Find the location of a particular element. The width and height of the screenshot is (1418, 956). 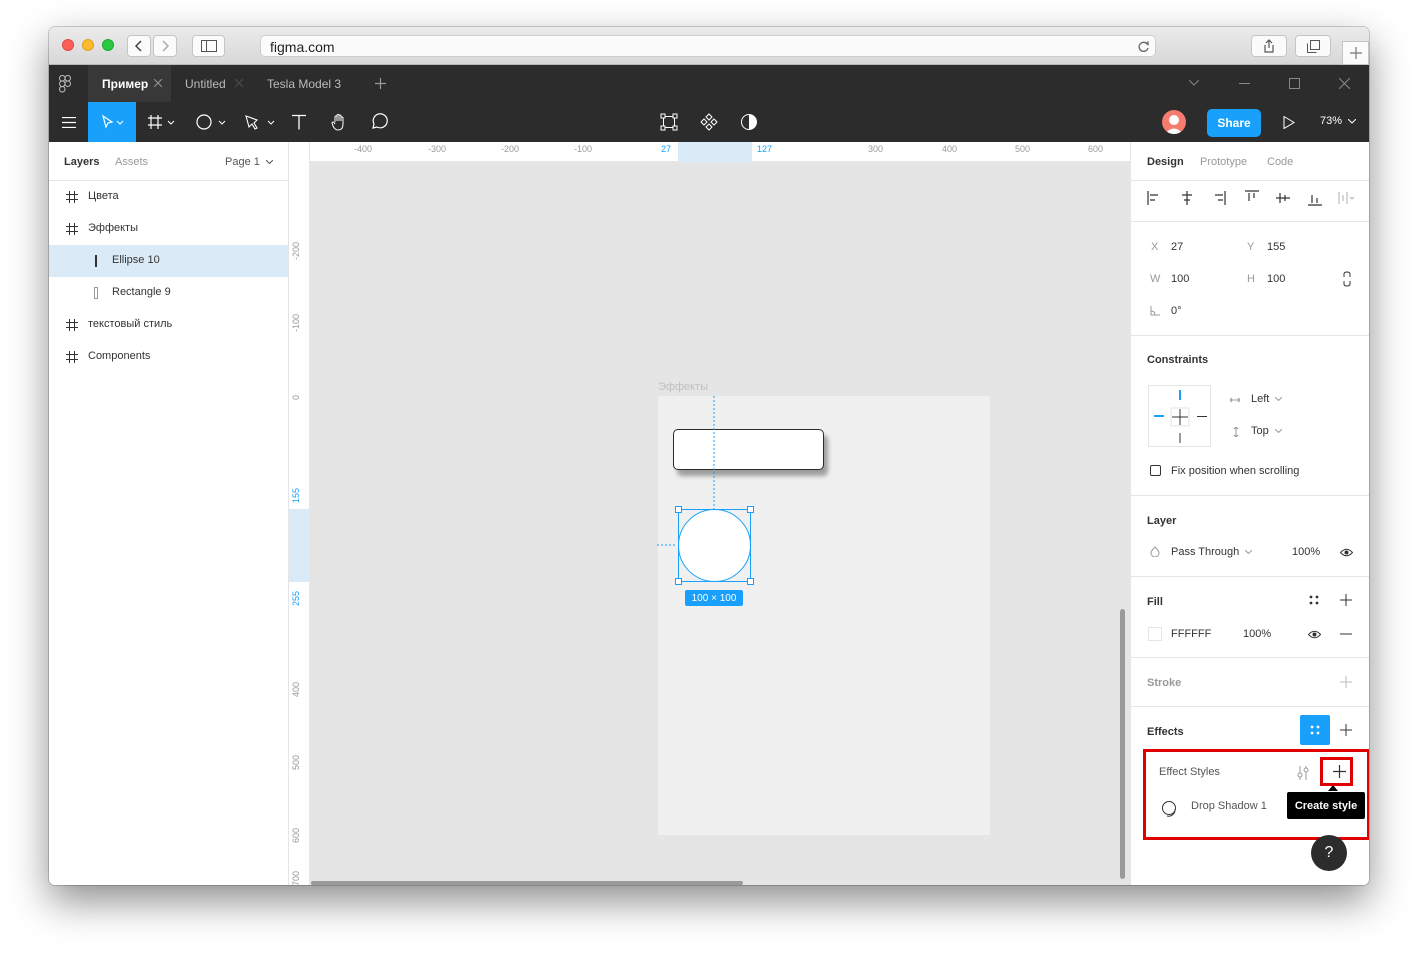

present-button is located at coordinates (1289, 122).